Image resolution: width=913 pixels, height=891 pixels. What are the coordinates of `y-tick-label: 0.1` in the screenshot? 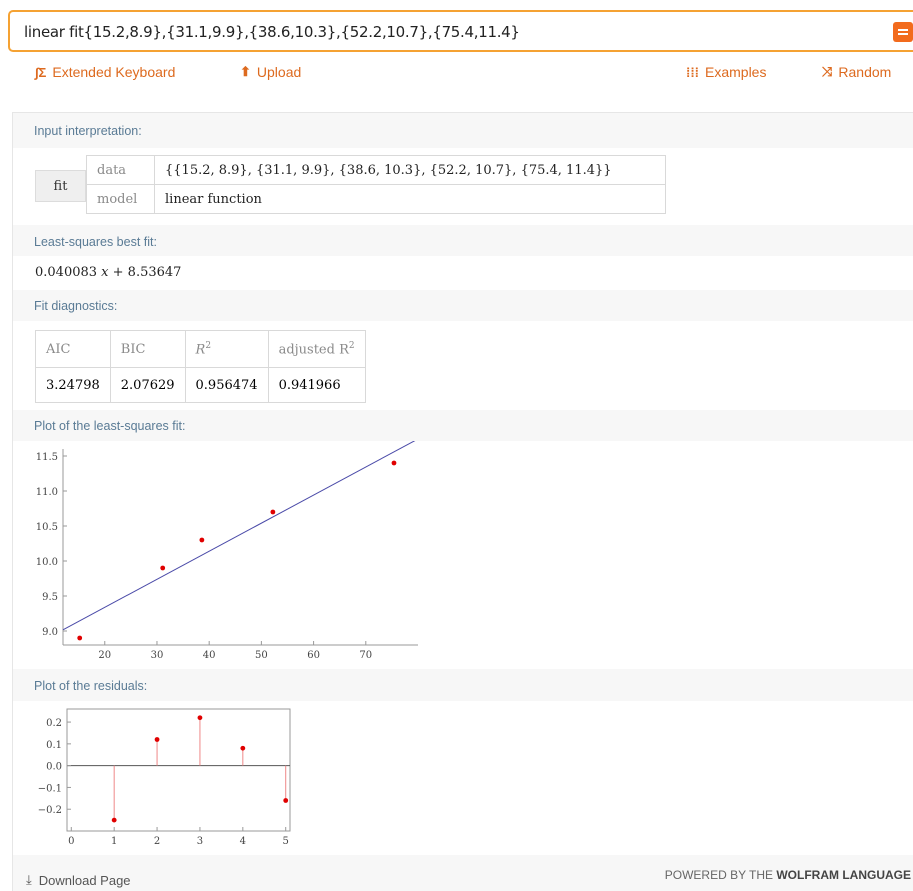 It's located at (54, 745).